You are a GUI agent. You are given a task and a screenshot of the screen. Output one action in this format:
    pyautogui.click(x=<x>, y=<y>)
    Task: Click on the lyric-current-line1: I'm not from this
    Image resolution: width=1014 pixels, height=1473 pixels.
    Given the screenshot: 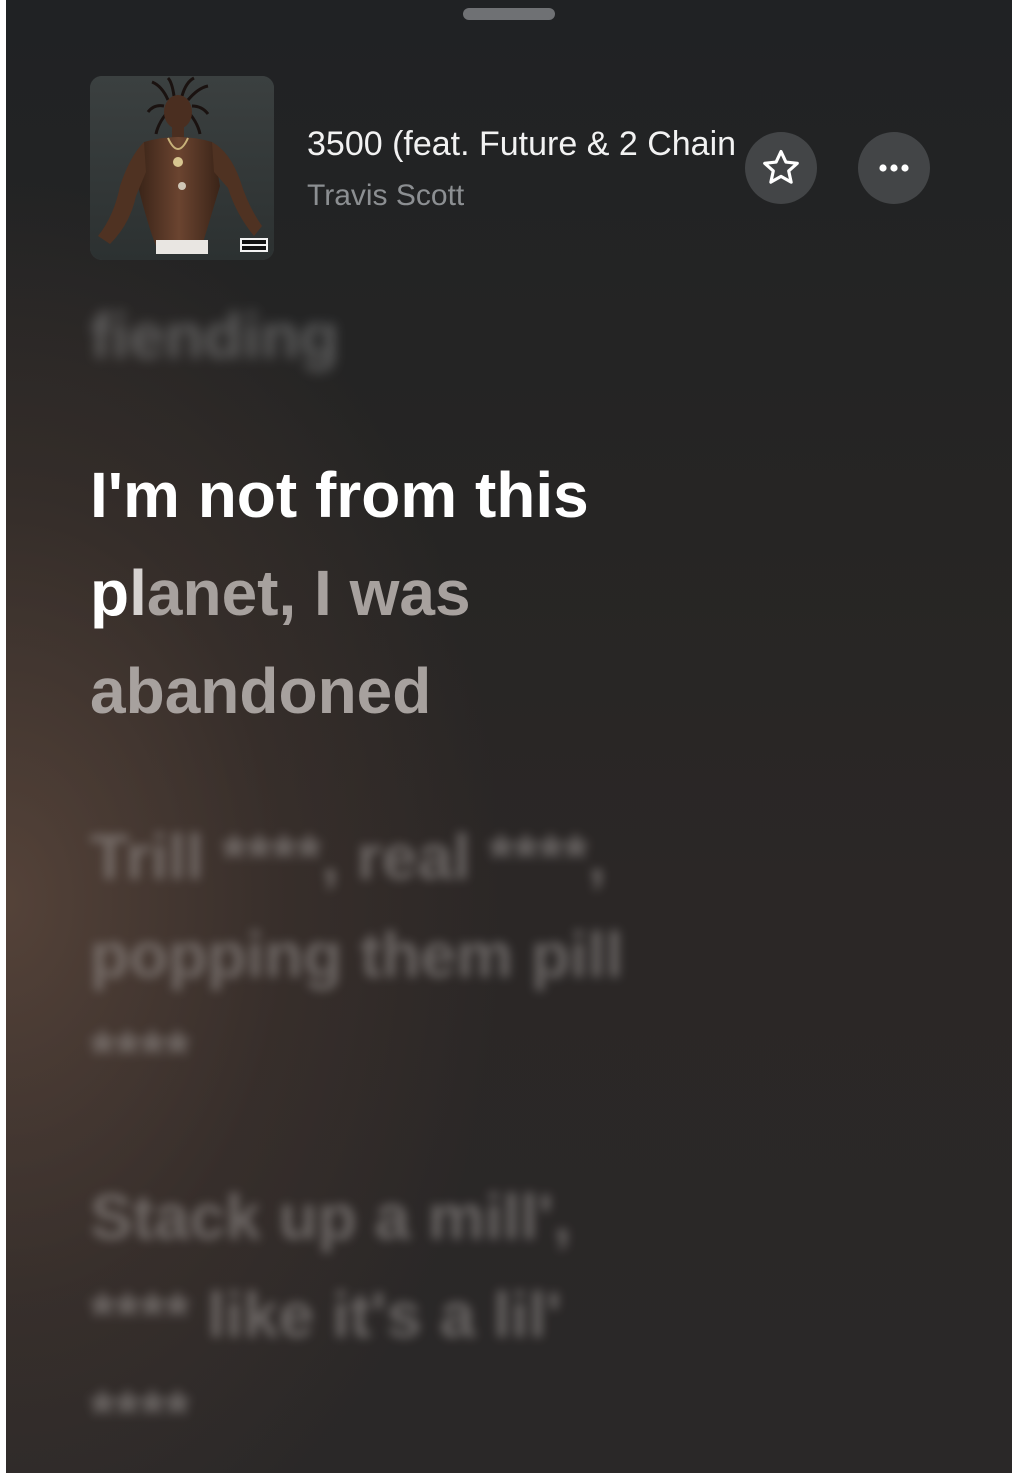 What is the action you would take?
    pyautogui.click(x=339, y=495)
    